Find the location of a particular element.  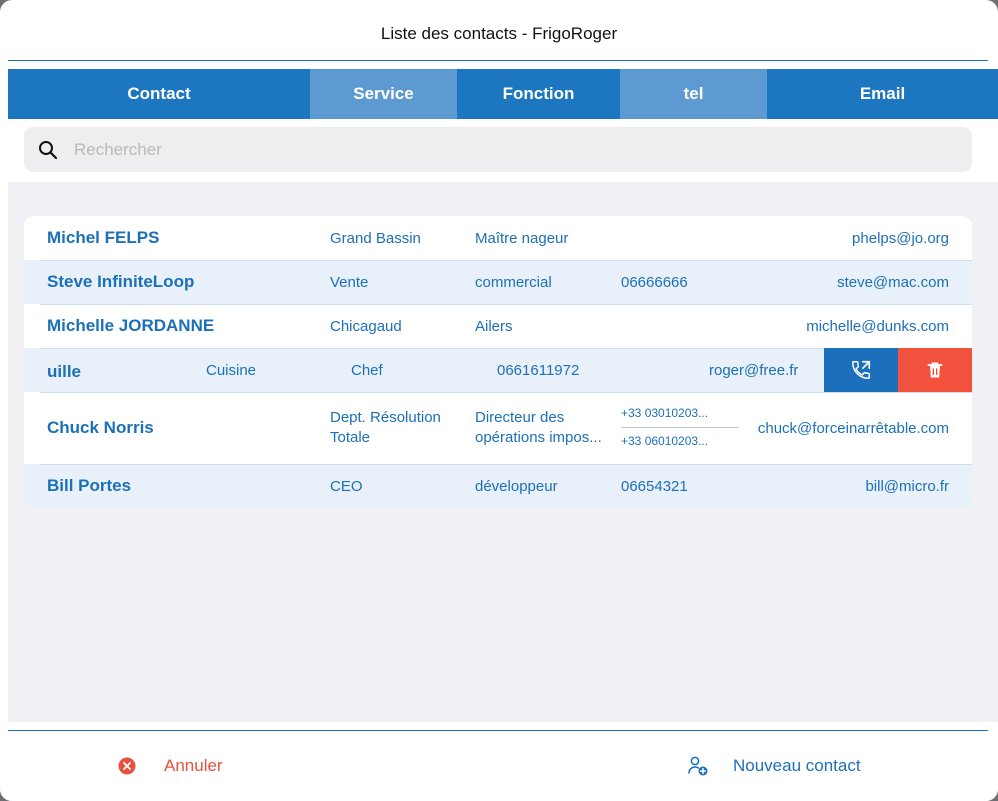

contact-tel: 06666666 is located at coordinates (654, 282).